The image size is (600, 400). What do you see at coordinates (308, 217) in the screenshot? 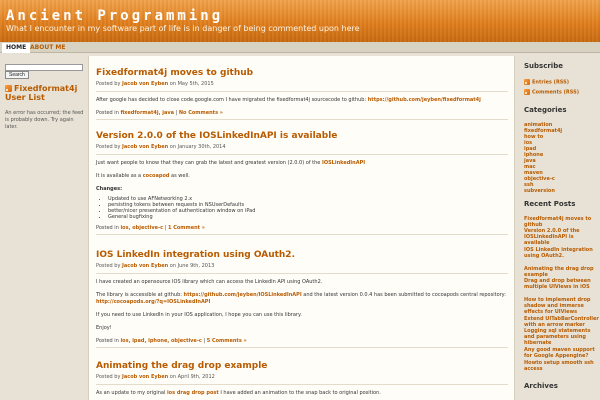
I see `list-item: General bugfixing` at bounding box center [308, 217].